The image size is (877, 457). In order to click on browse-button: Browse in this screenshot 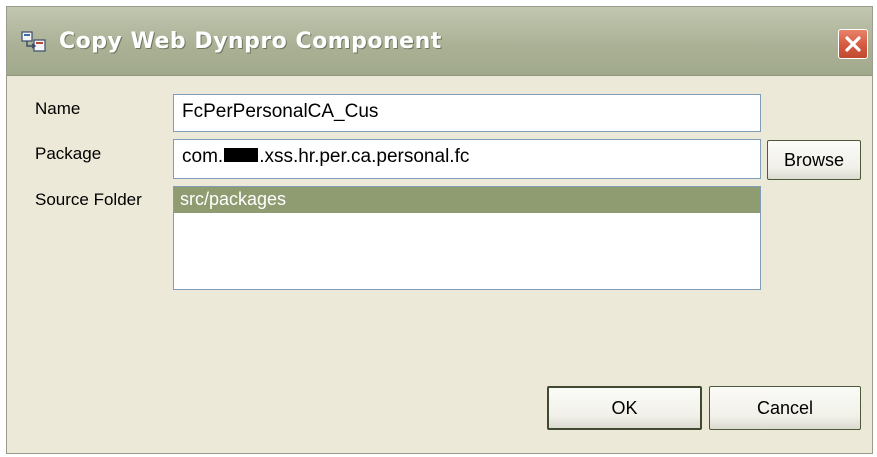, I will do `click(814, 160)`.